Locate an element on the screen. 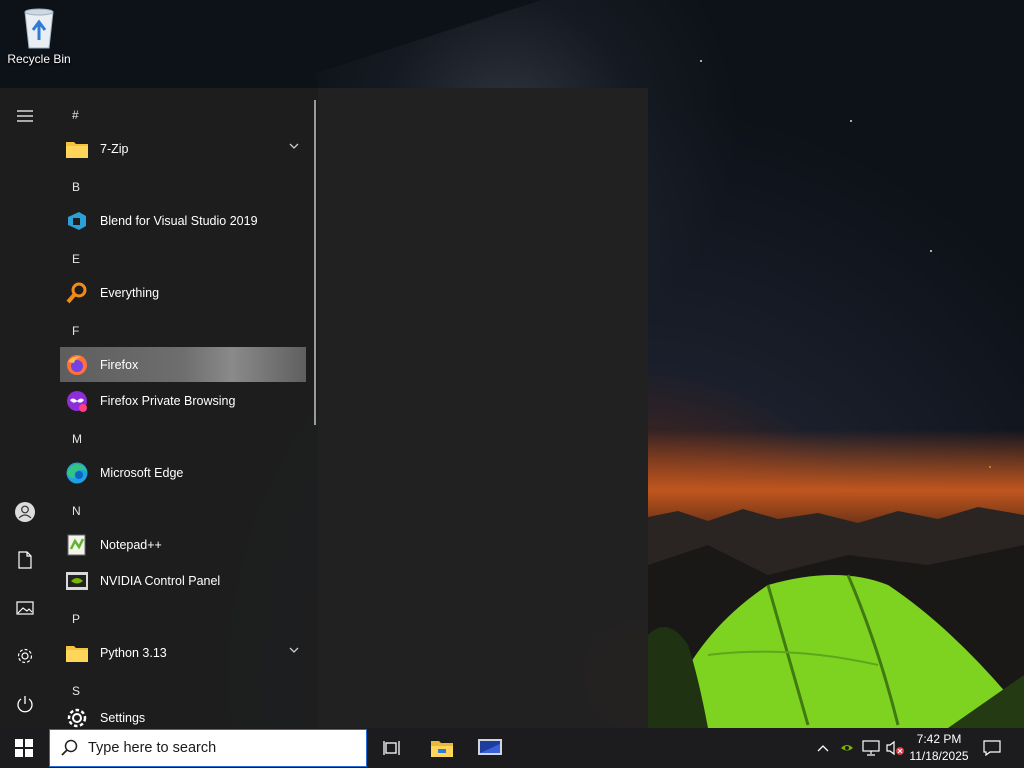  show-hidden-icons-chevron is located at coordinates (823, 748).